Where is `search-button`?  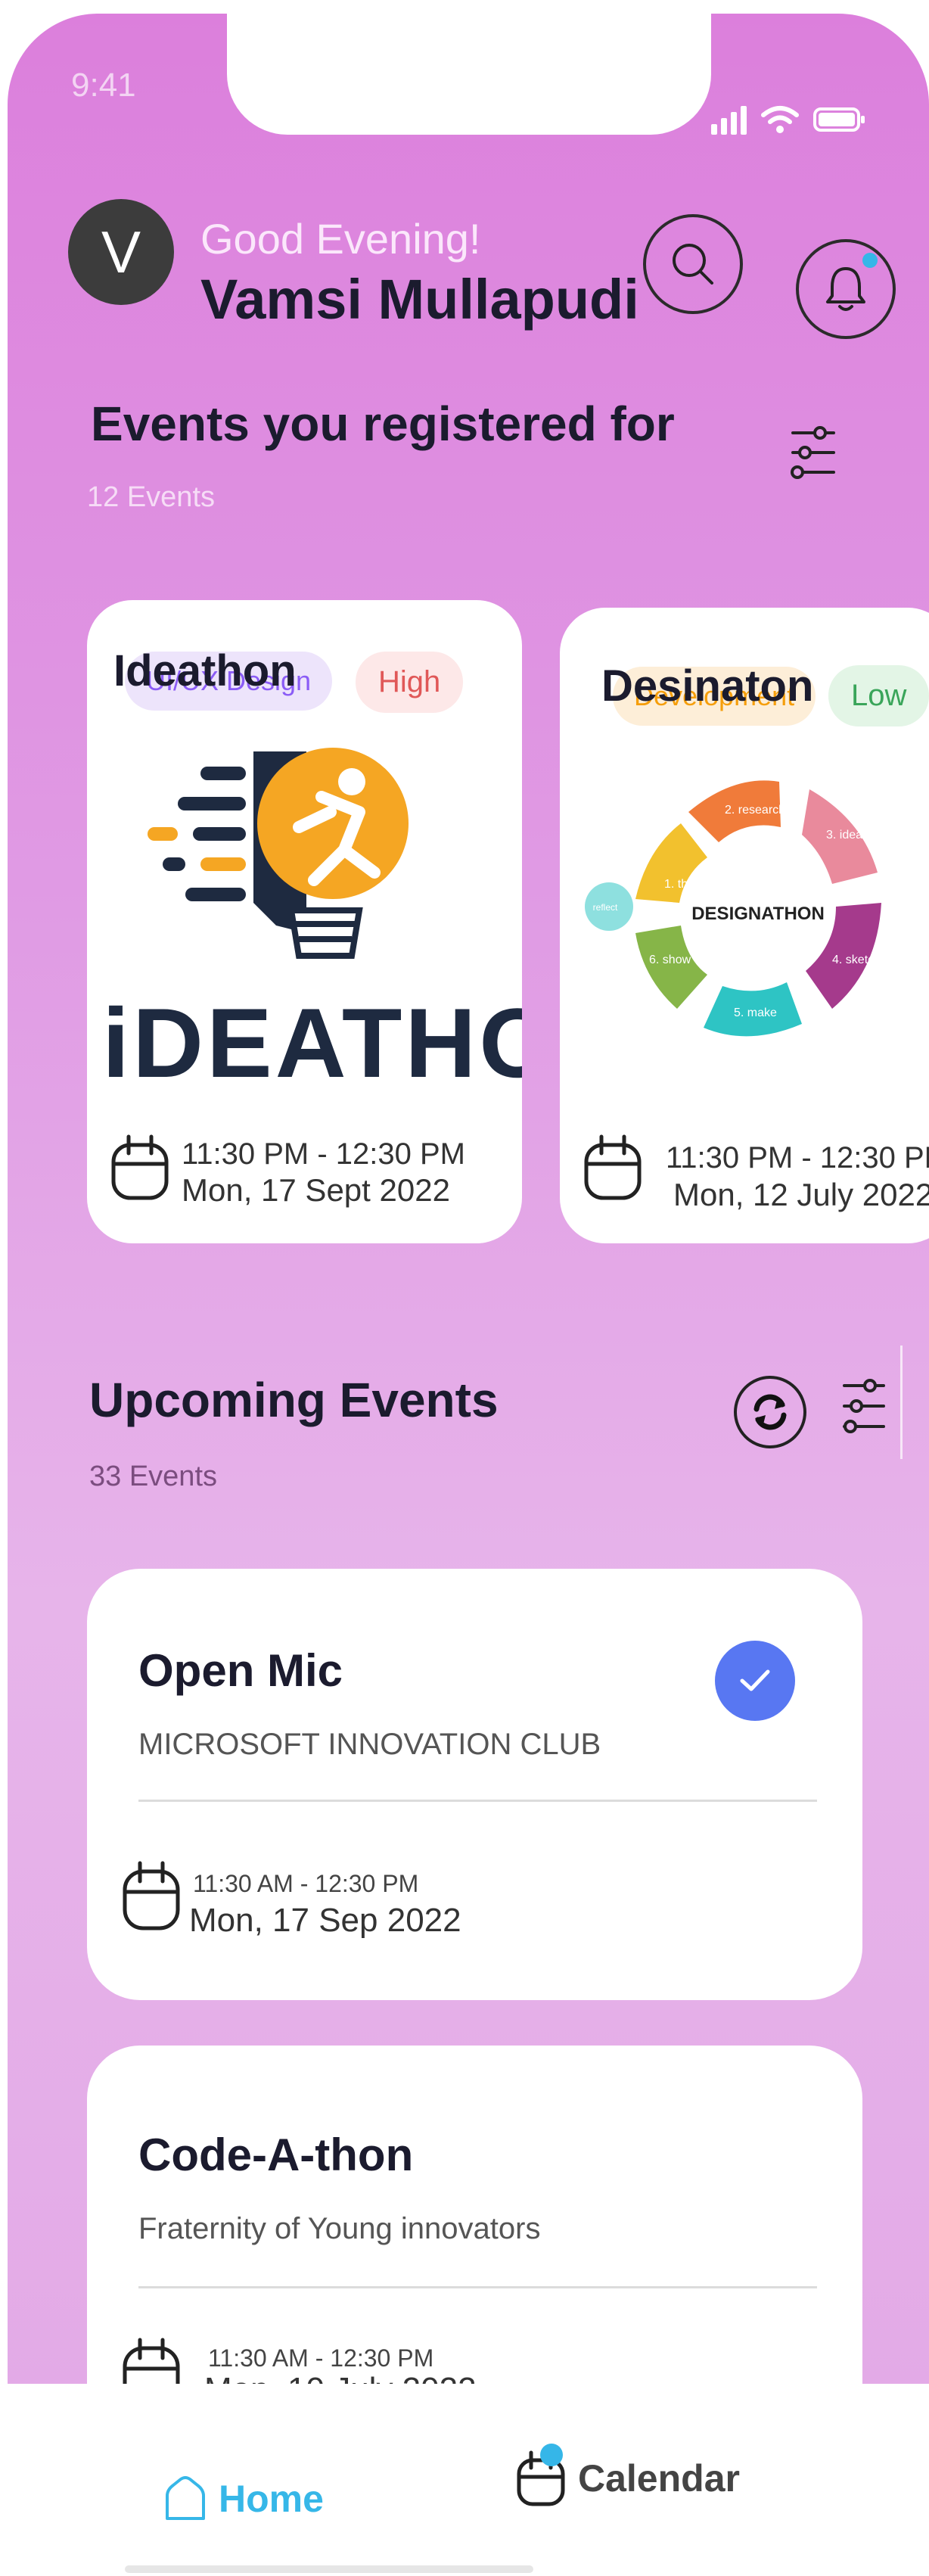 search-button is located at coordinates (693, 264).